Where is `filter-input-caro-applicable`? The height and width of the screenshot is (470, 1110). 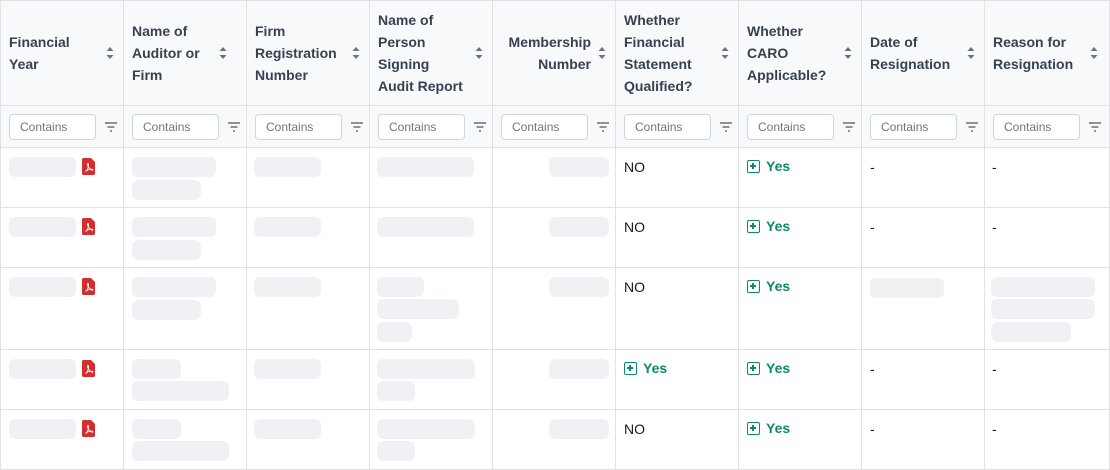 filter-input-caro-applicable is located at coordinates (790, 126).